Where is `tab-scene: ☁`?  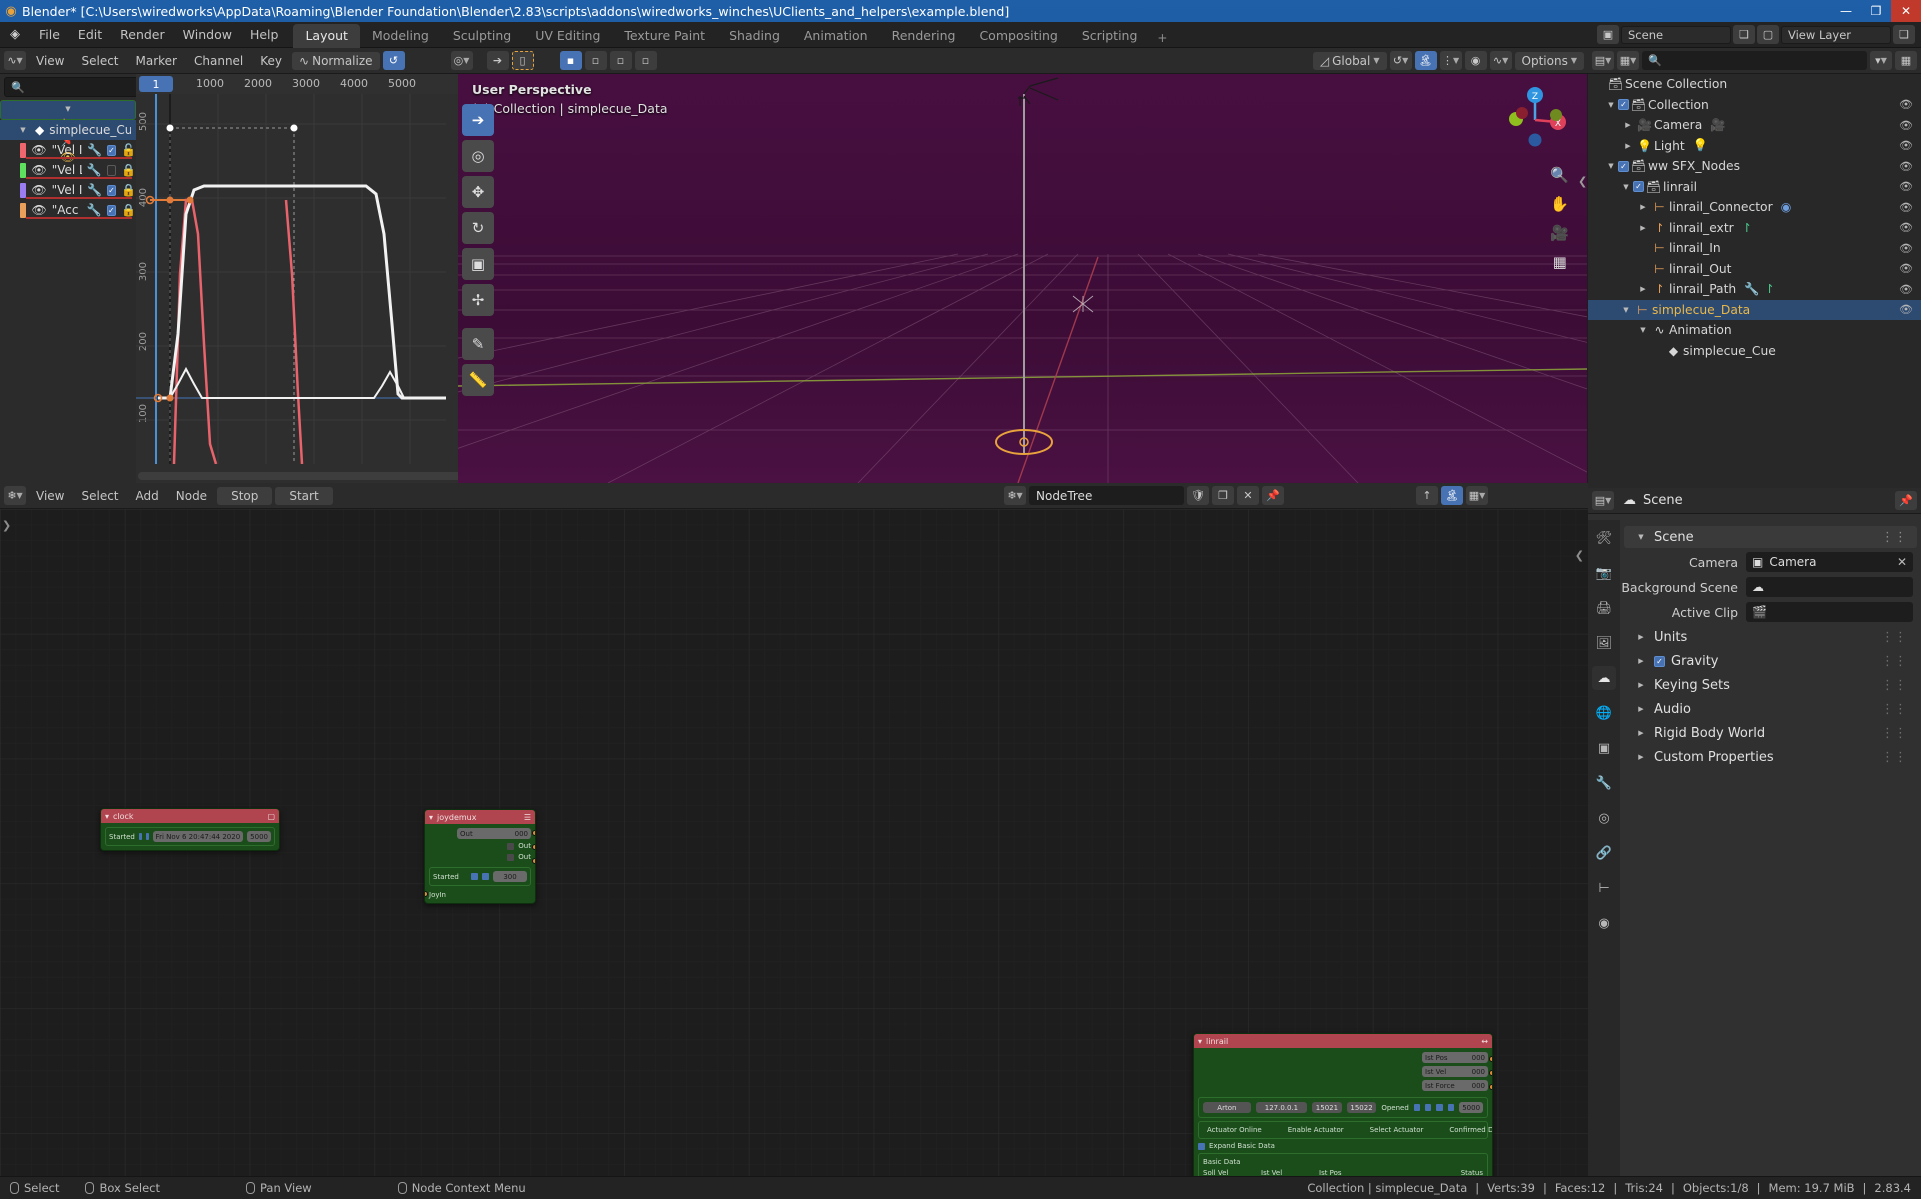 tab-scene: ☁ is located at coordinates (1604, 678).